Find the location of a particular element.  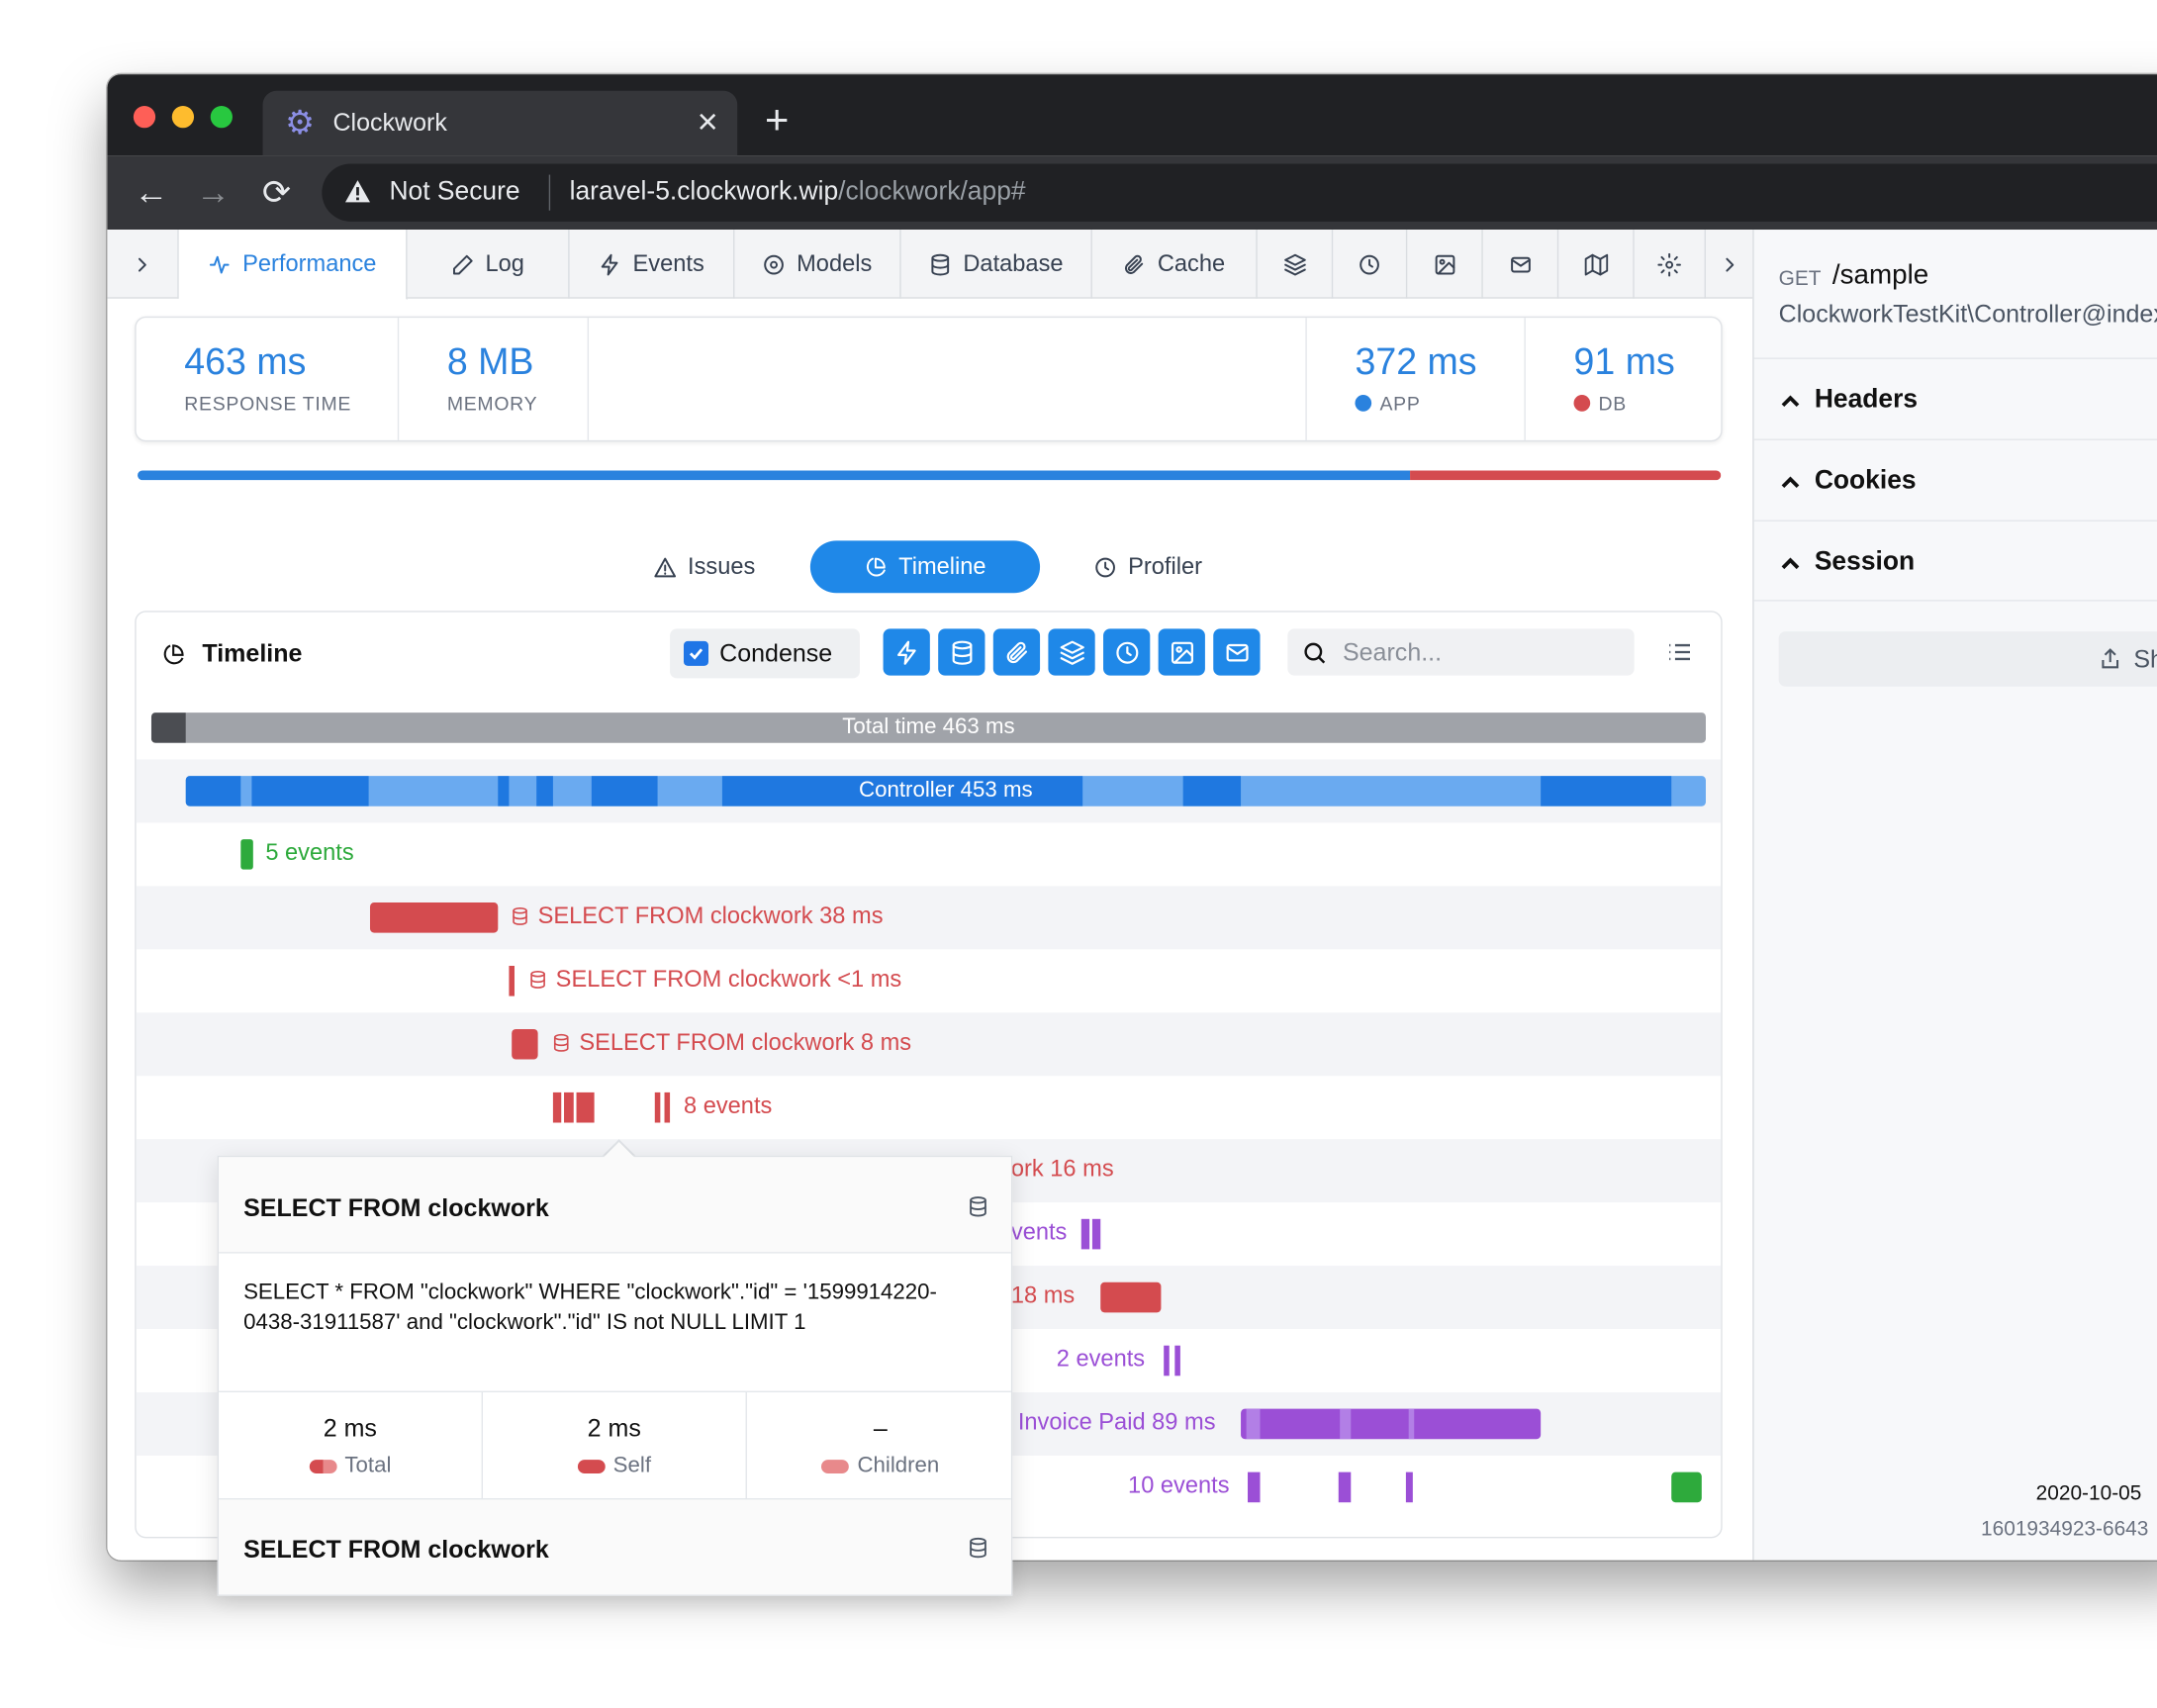

forward-icon: → is located at coordinates (213, 193).